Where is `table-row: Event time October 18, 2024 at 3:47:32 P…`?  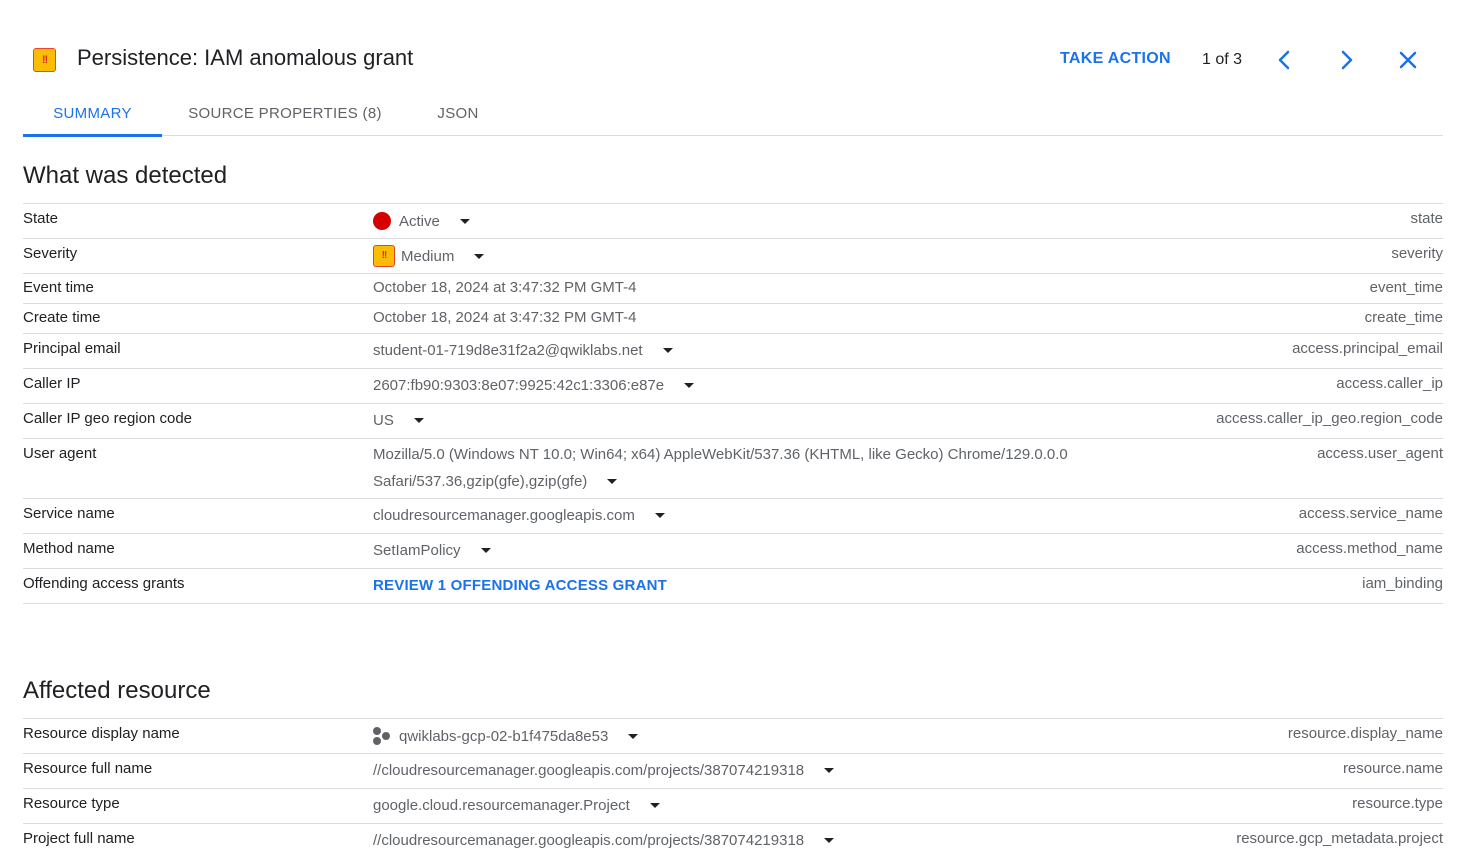
table-row: Event time October 18, 2024 at 3:47:32 P… is located at coordinates (733, 289).